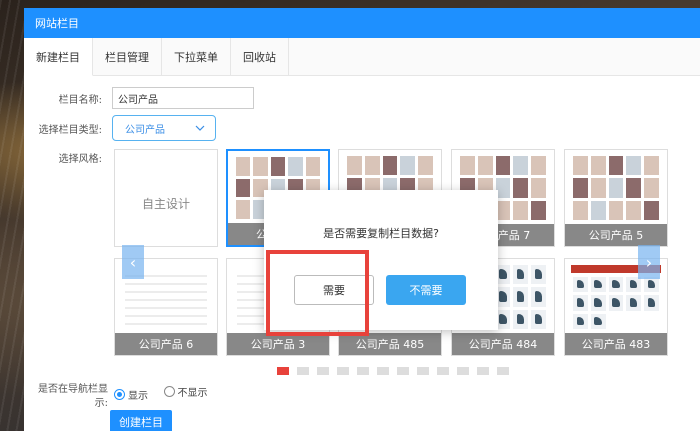 This screenshot has width=700, height=431. Describe the element at coordinates (616, 235) in the screenshot. I see `template-caption: 公司产品 5` at that location.